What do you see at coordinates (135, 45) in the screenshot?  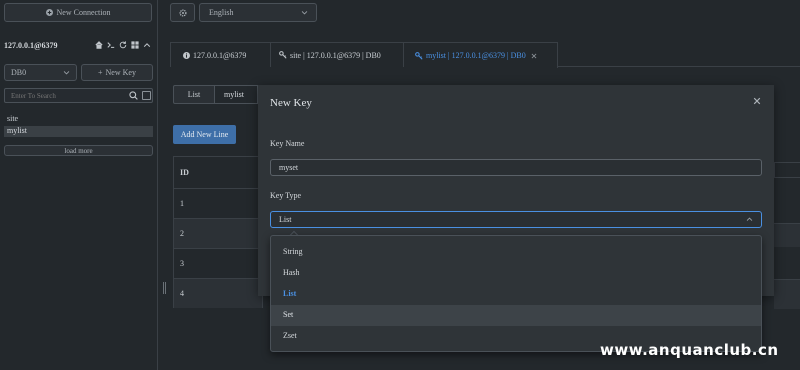 I see `grid-icon` at bounding box center [135, 45].